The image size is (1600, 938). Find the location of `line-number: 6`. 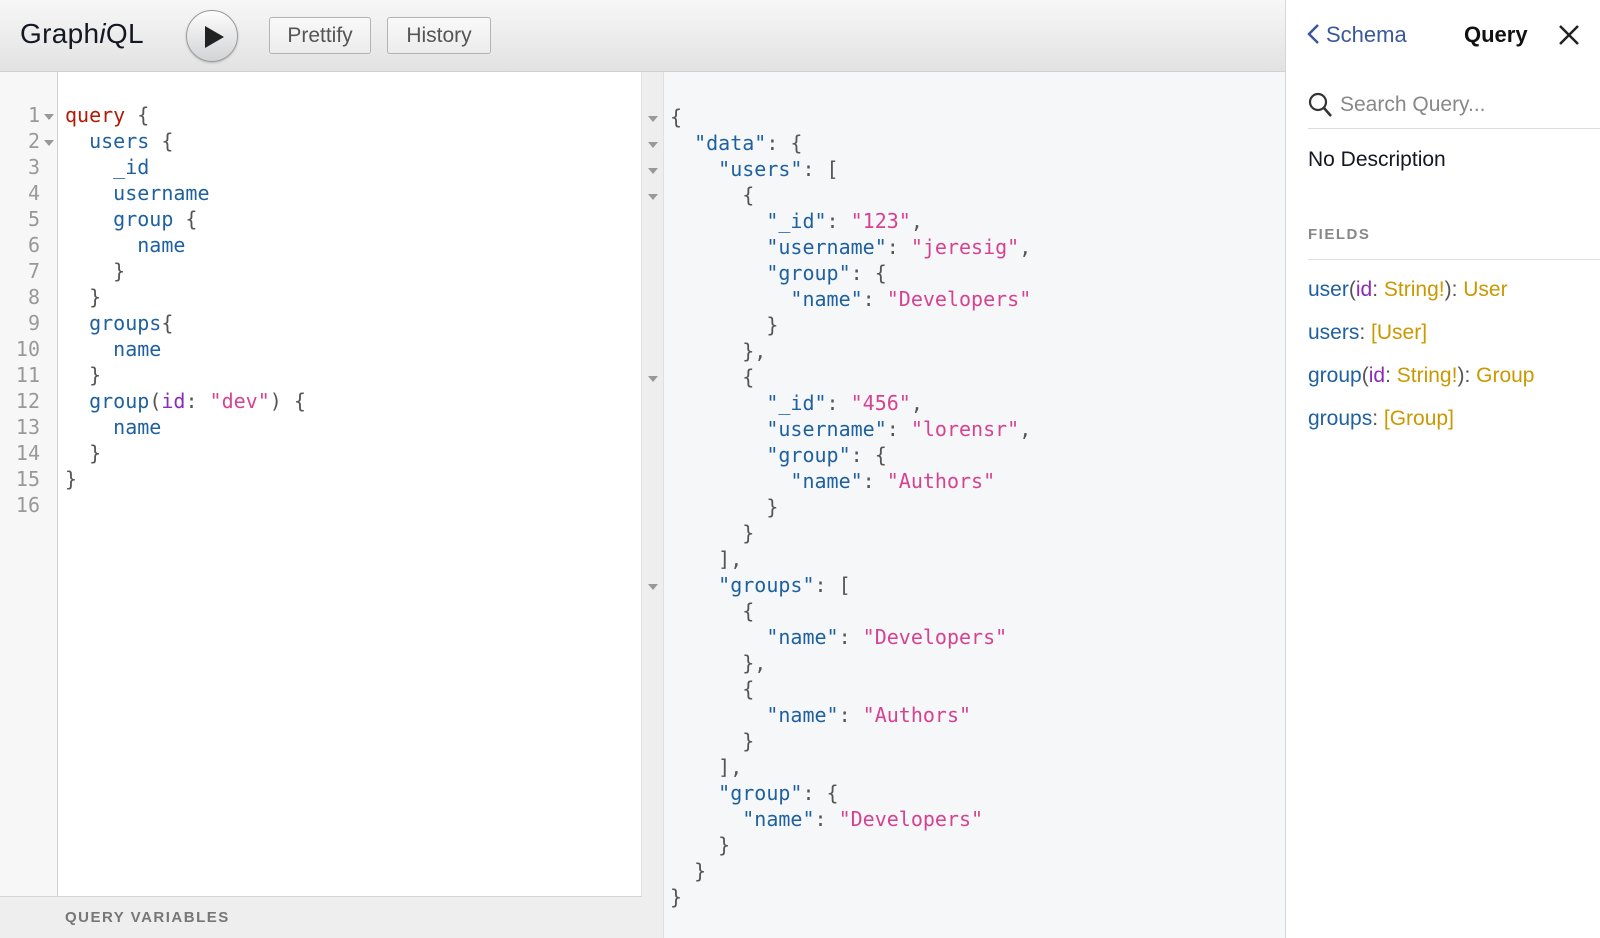

line-number: 6 is located at coordinates (33, 245).